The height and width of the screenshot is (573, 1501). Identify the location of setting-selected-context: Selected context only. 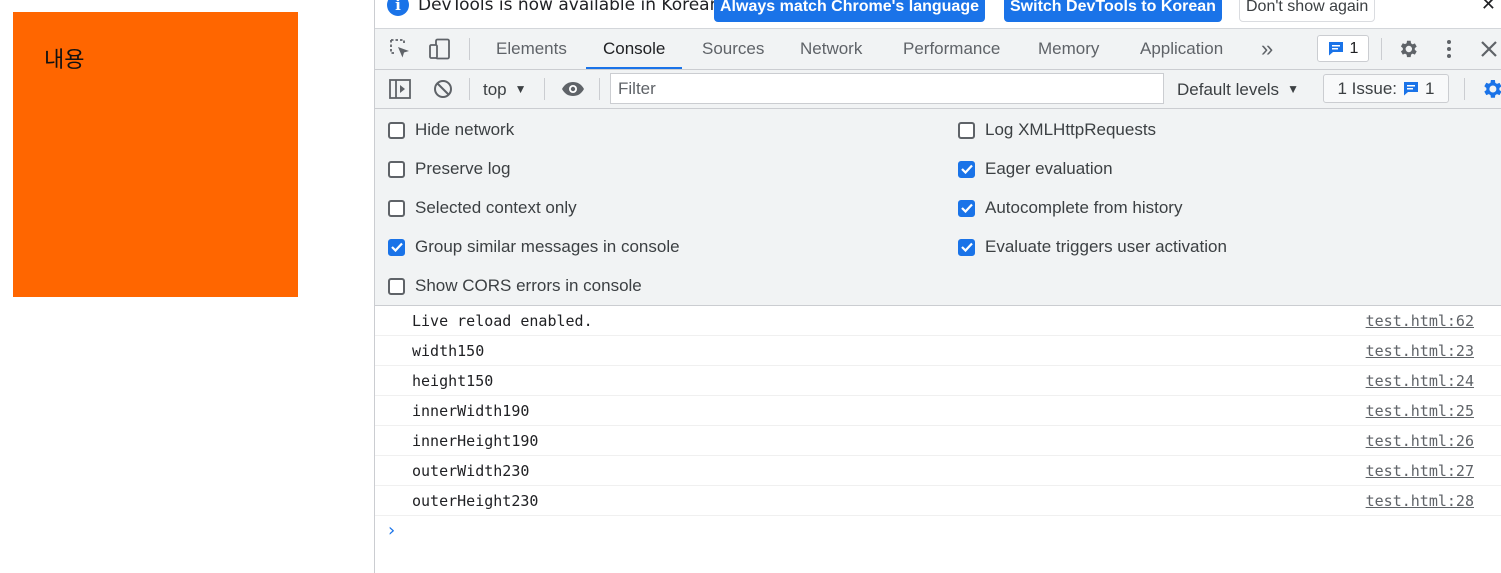
(482, 208).